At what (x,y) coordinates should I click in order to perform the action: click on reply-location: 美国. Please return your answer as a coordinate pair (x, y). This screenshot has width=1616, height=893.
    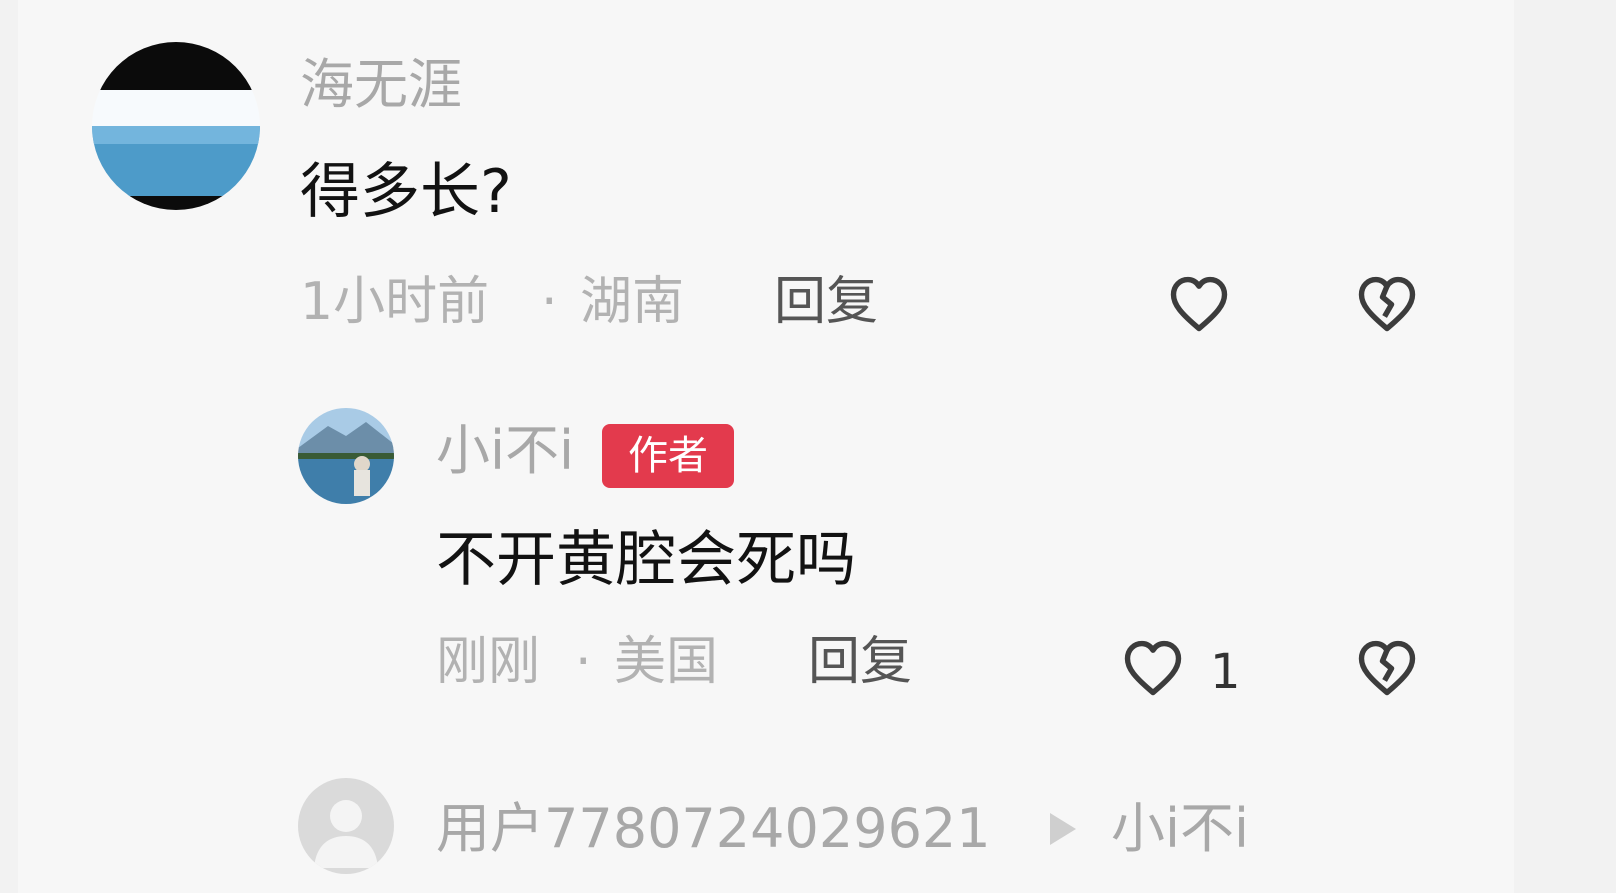
    Looking at the image, I should click on (666, 662).